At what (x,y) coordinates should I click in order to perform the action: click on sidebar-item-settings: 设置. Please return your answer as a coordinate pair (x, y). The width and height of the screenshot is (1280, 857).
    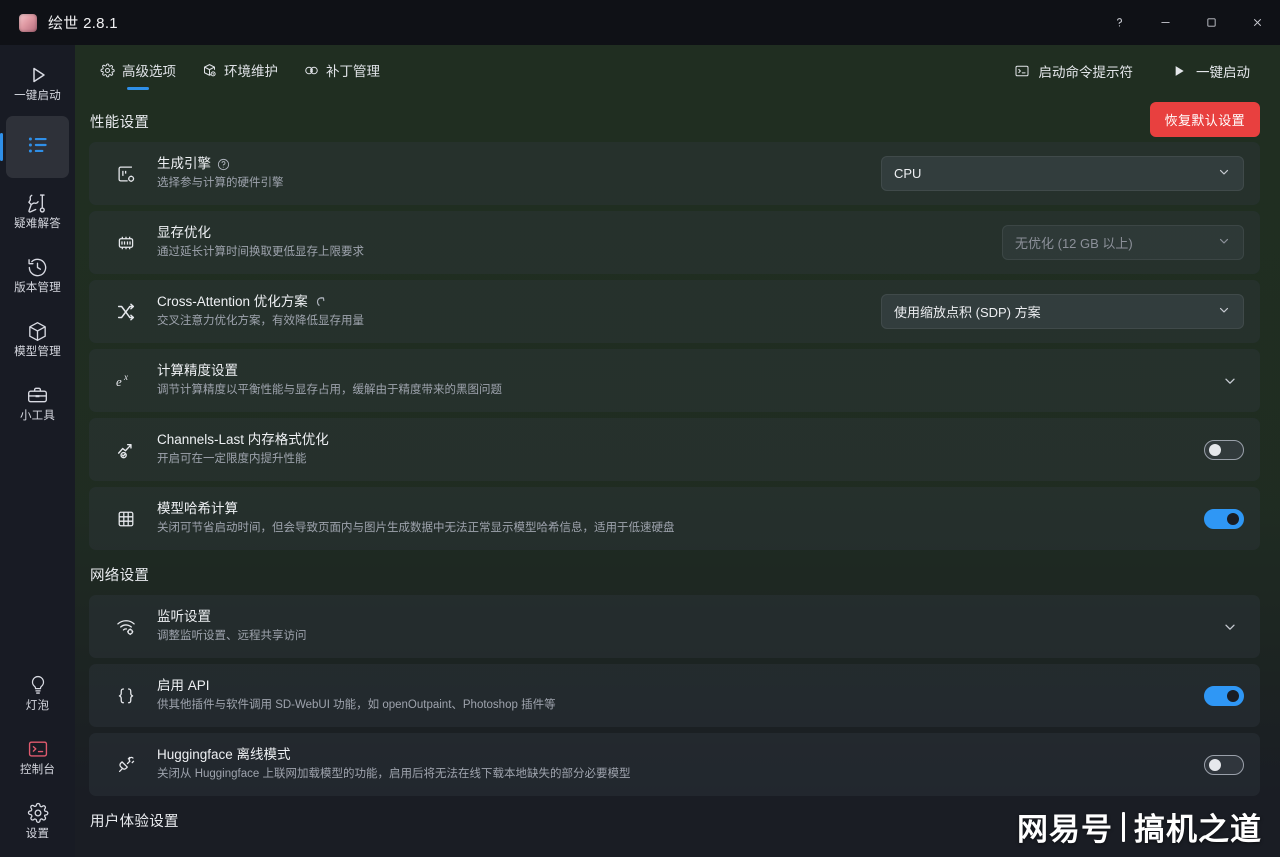
    Looking at the image, I should click on (37, 821).